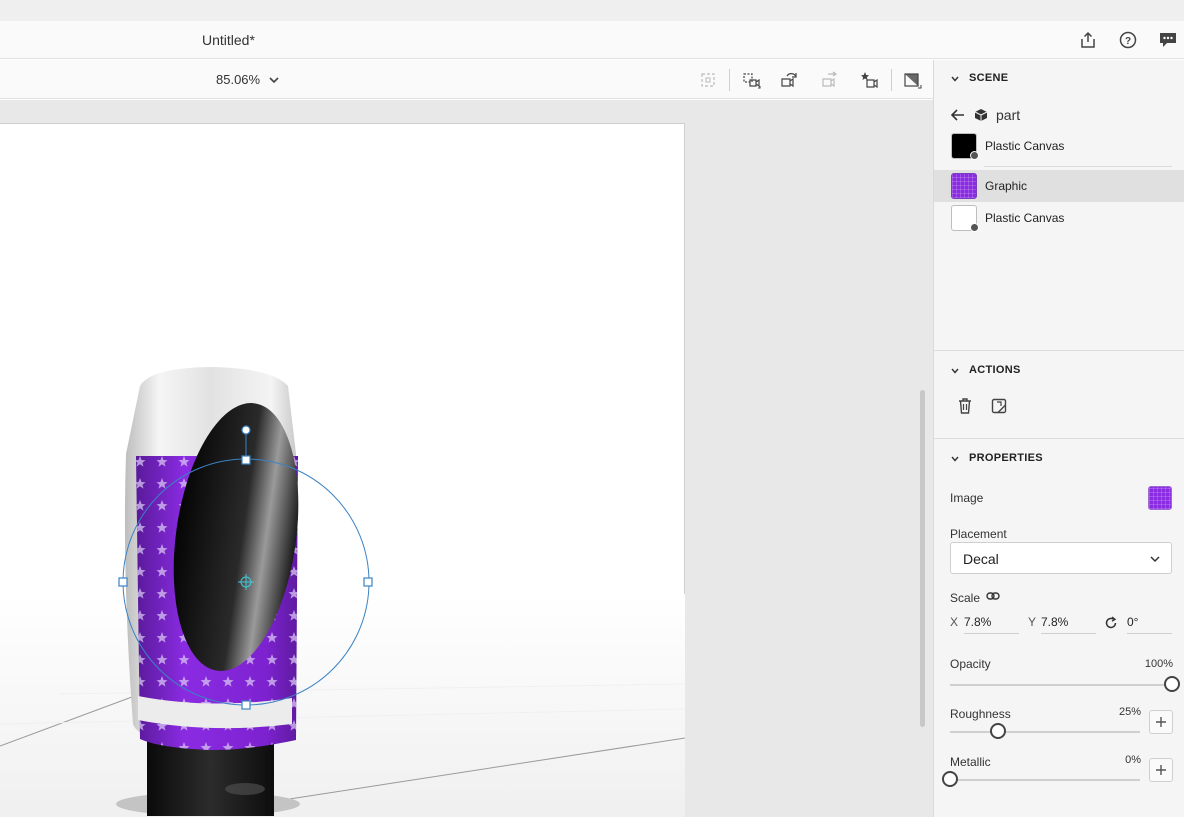  Describe the element at coordinates (950, 779) in the screenshot. I see `metallic-slider-knob` at that location.